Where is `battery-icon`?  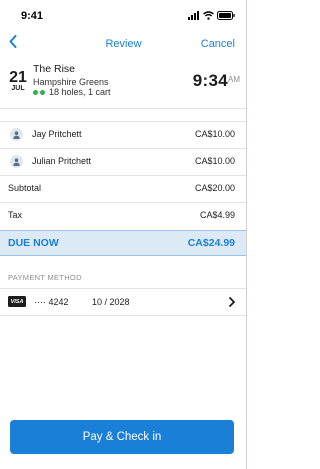 battery-icon is located at coordinates (226, 16).